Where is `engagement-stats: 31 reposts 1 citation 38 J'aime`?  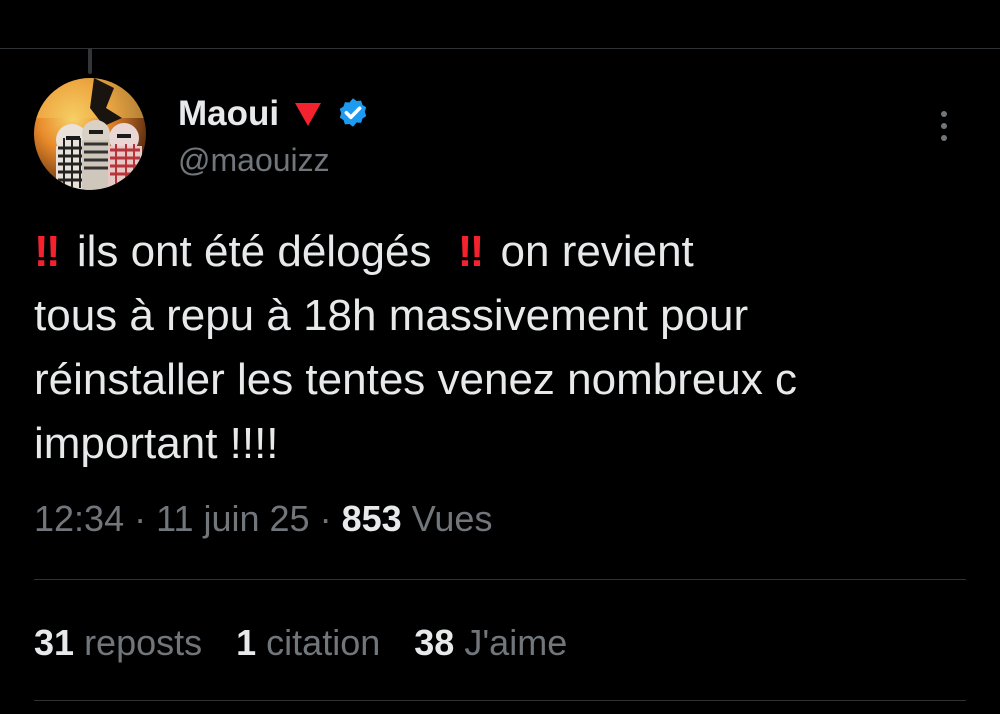
engagement-stats: 31 reposts 1 citation 38 J'aime is located at coordinates (300, 643).